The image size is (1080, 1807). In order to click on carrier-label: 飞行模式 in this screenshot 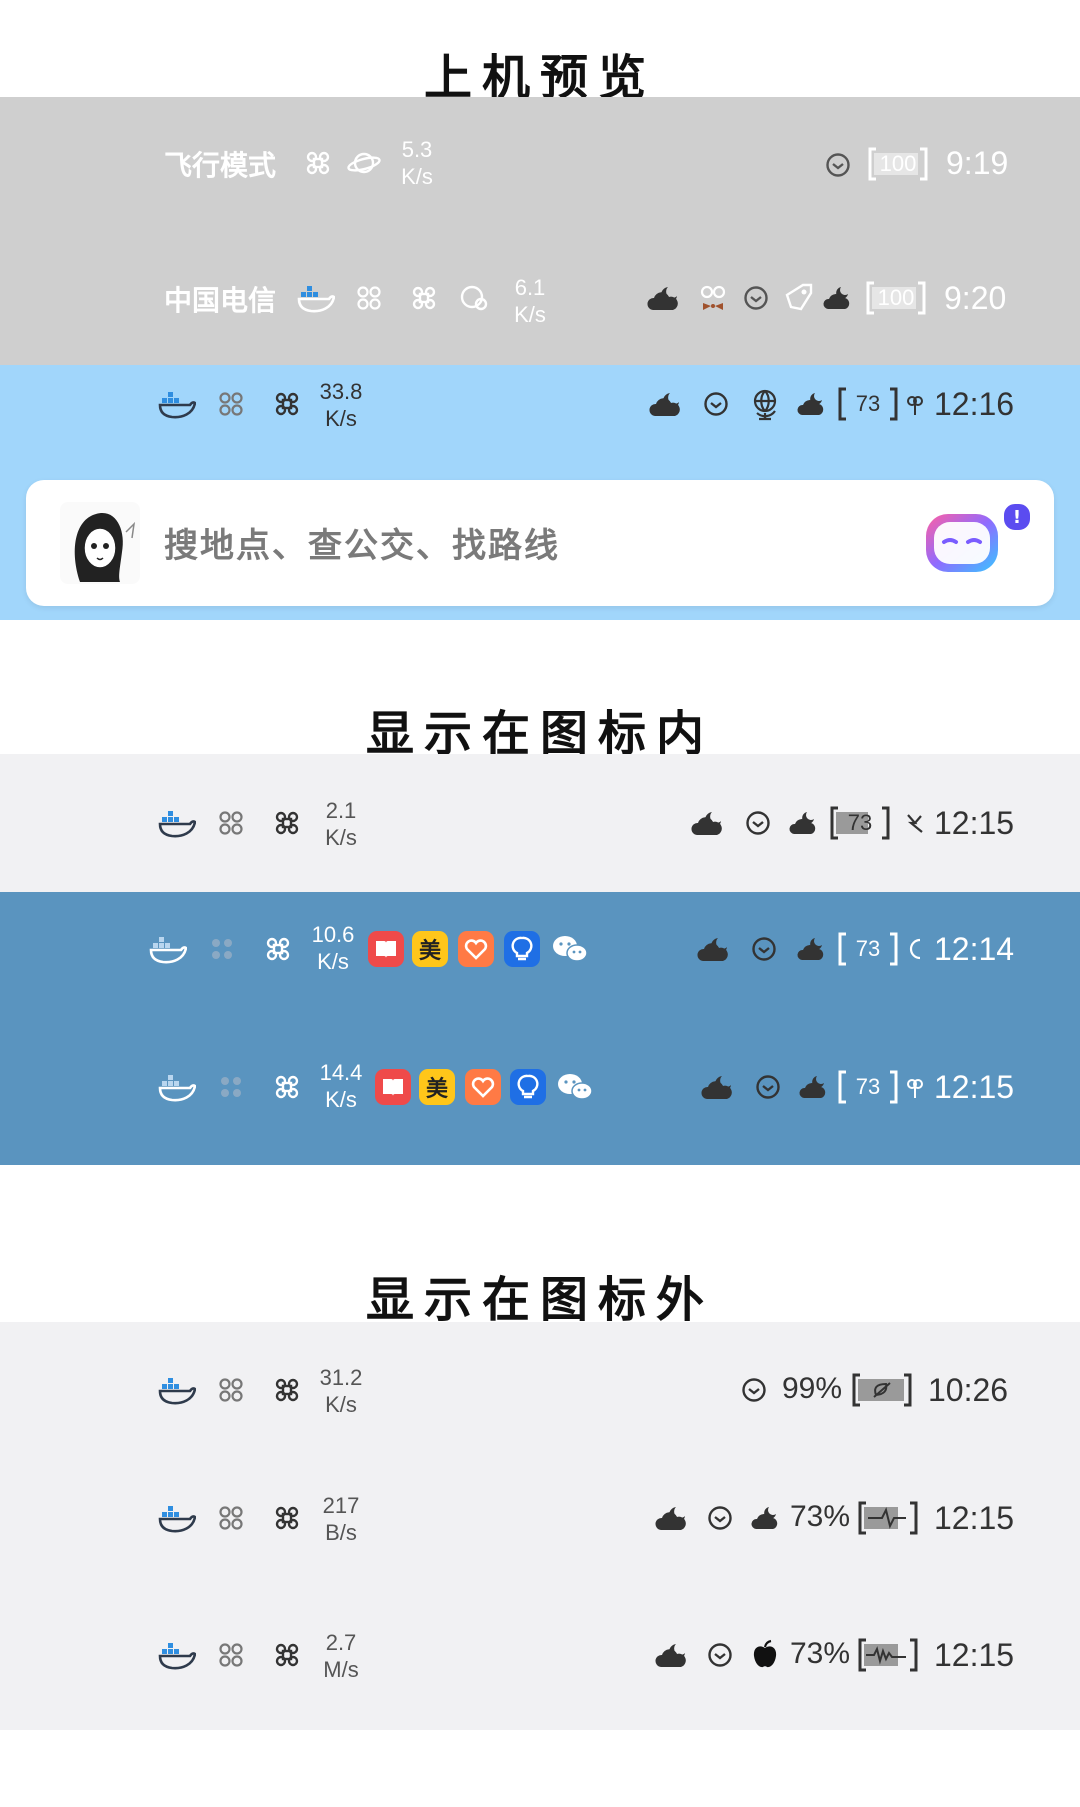, I will do `click(220, 165)`.